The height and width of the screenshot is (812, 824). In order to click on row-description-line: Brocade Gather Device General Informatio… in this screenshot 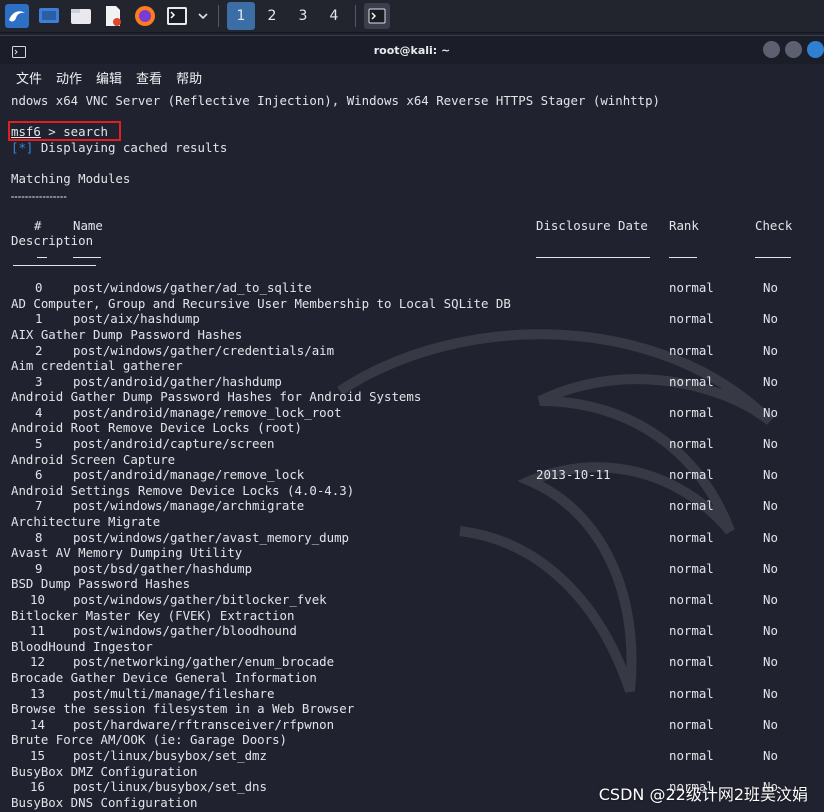, I will do `click(417, 678)`.